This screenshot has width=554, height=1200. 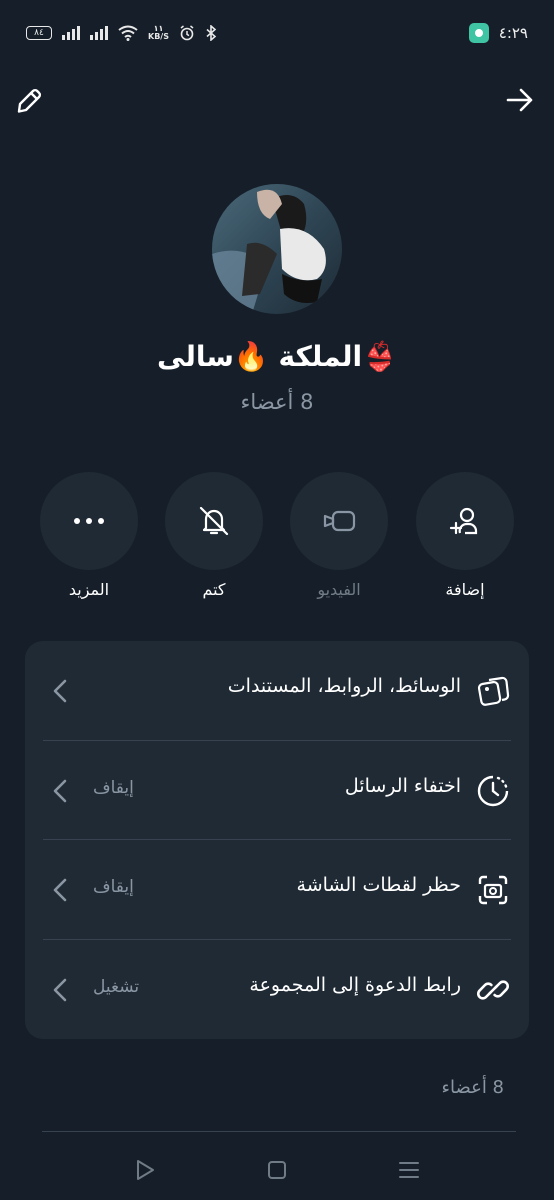 I want to click on mute-action-label: كتم, so click(x=214, y=589).